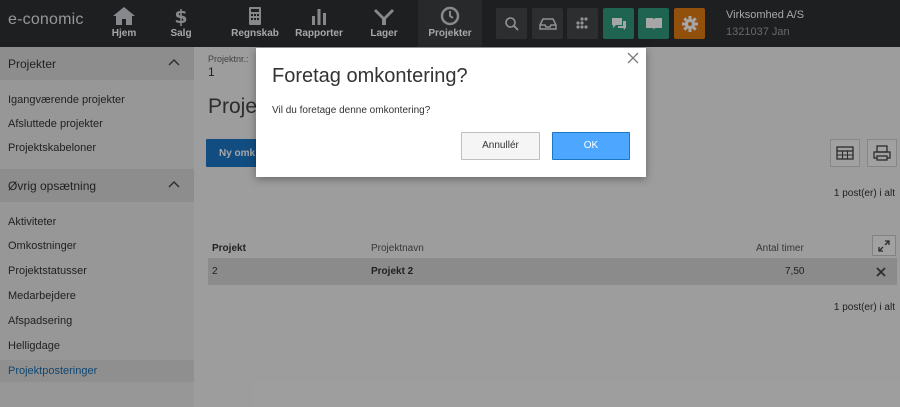 Image resolution: width=900 pixels, height=407 pixels. What do you see at coordinates (351, 110) in the screenshot?
I see `dialog-message: Vil du foretage denne omkontering?` at bounding box center [351, 110].